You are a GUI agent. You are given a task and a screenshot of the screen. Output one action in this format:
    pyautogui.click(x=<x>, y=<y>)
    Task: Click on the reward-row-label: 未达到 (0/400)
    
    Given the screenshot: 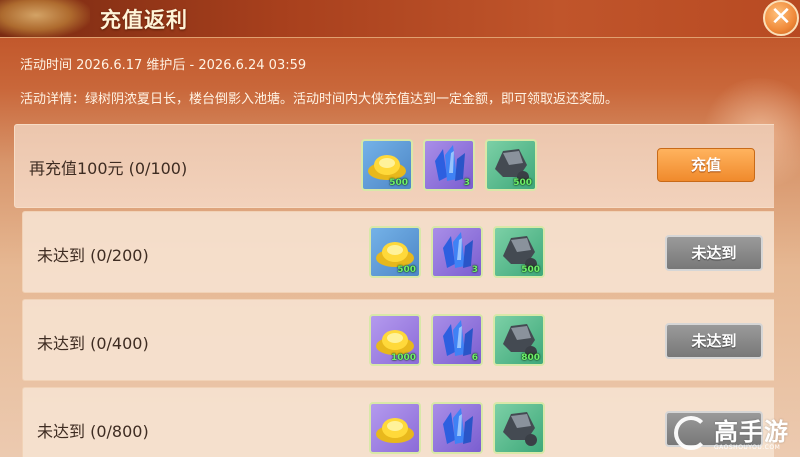 What is the action you would take?
    pyautogui.click(x=93, y=343)
    